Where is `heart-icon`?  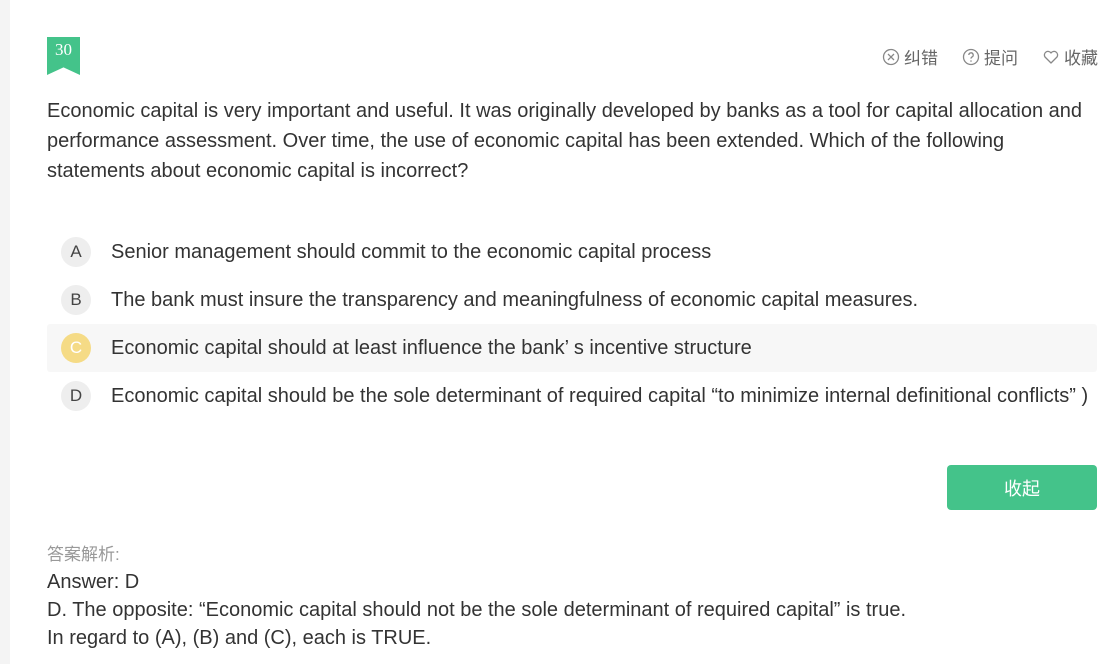
heart-icon is located at coordinates (1051, 57).